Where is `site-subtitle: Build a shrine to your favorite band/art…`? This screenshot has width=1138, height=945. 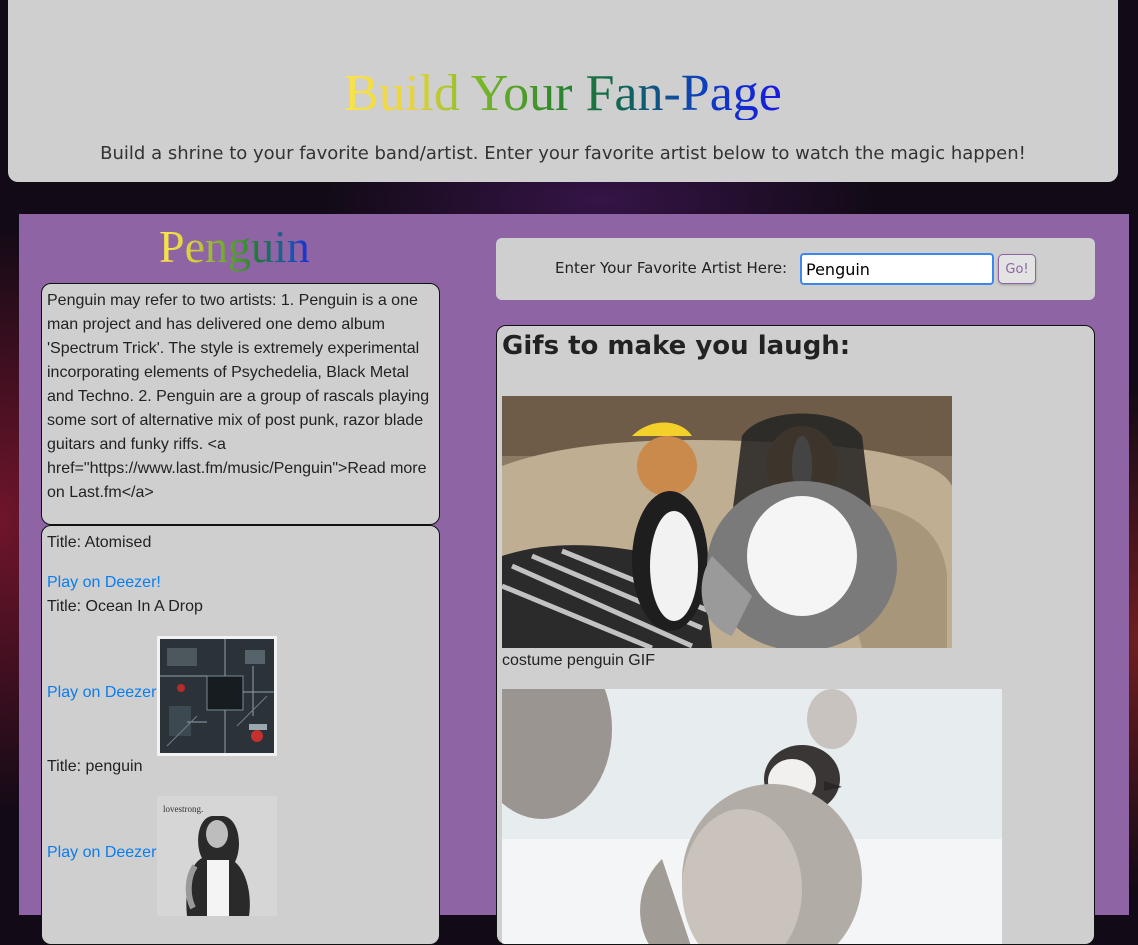
site-subtitle: Build a shrine to your favorite band/art… is located at coordinates (563, 153).